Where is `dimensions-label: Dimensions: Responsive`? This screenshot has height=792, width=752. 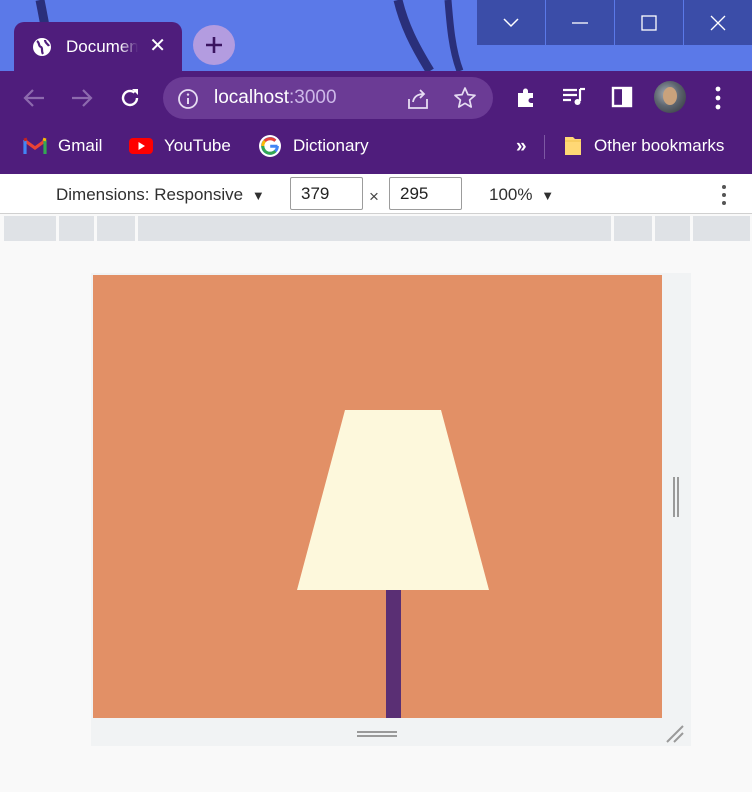 dimensions-label: Dimensions: Responsive is located at coordinates (150, 194).